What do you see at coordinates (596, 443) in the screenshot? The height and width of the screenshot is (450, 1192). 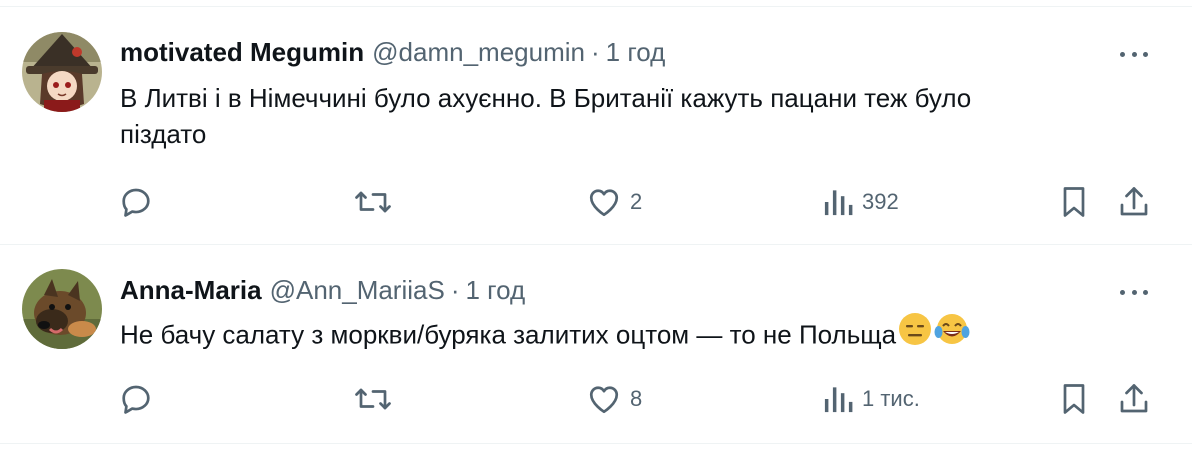 I see `divider` at bounding box center [596, 443].